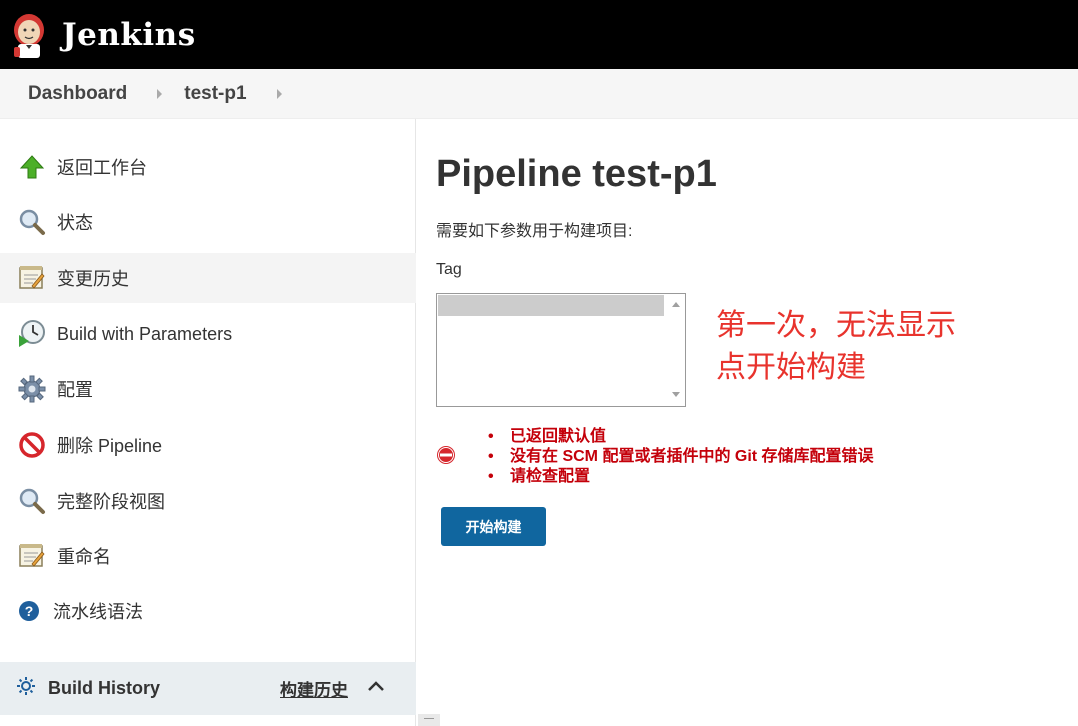 The width and height of the screenshot is (1078, 726). Describe the element at coordinates (561, 350) in the screenshot. I see `tag-select-list` at that location.